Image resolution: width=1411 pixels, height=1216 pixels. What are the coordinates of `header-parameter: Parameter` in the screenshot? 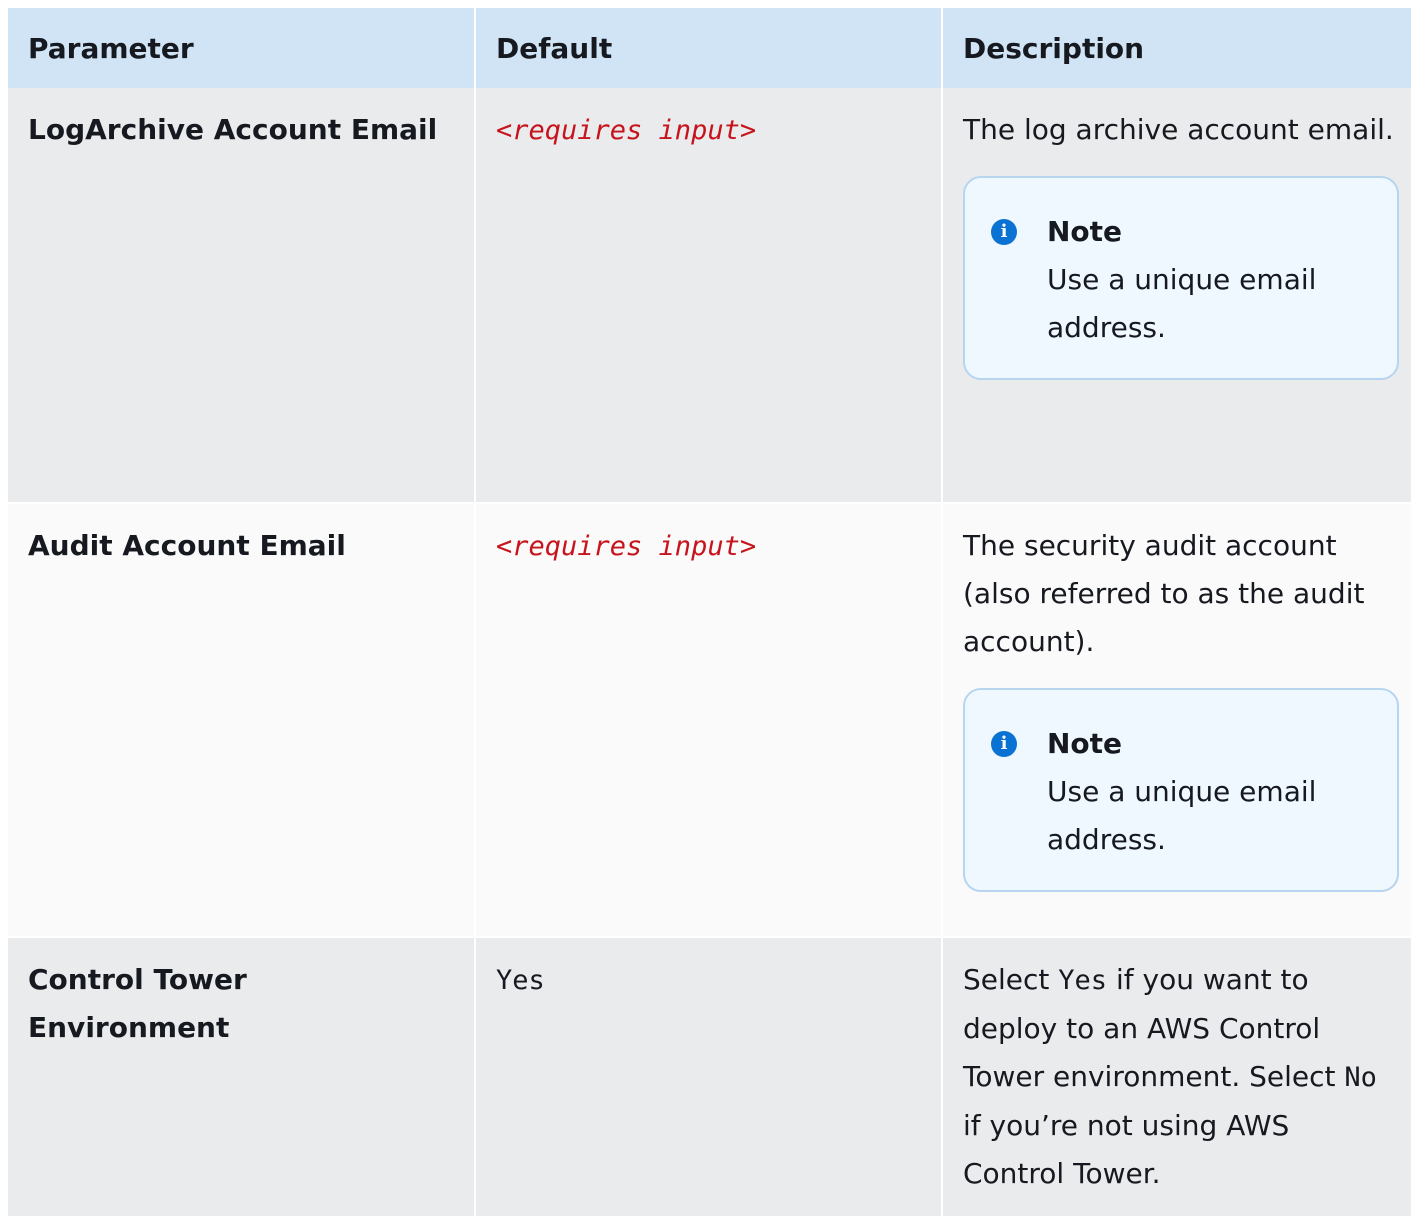 It's located at (241, 48).